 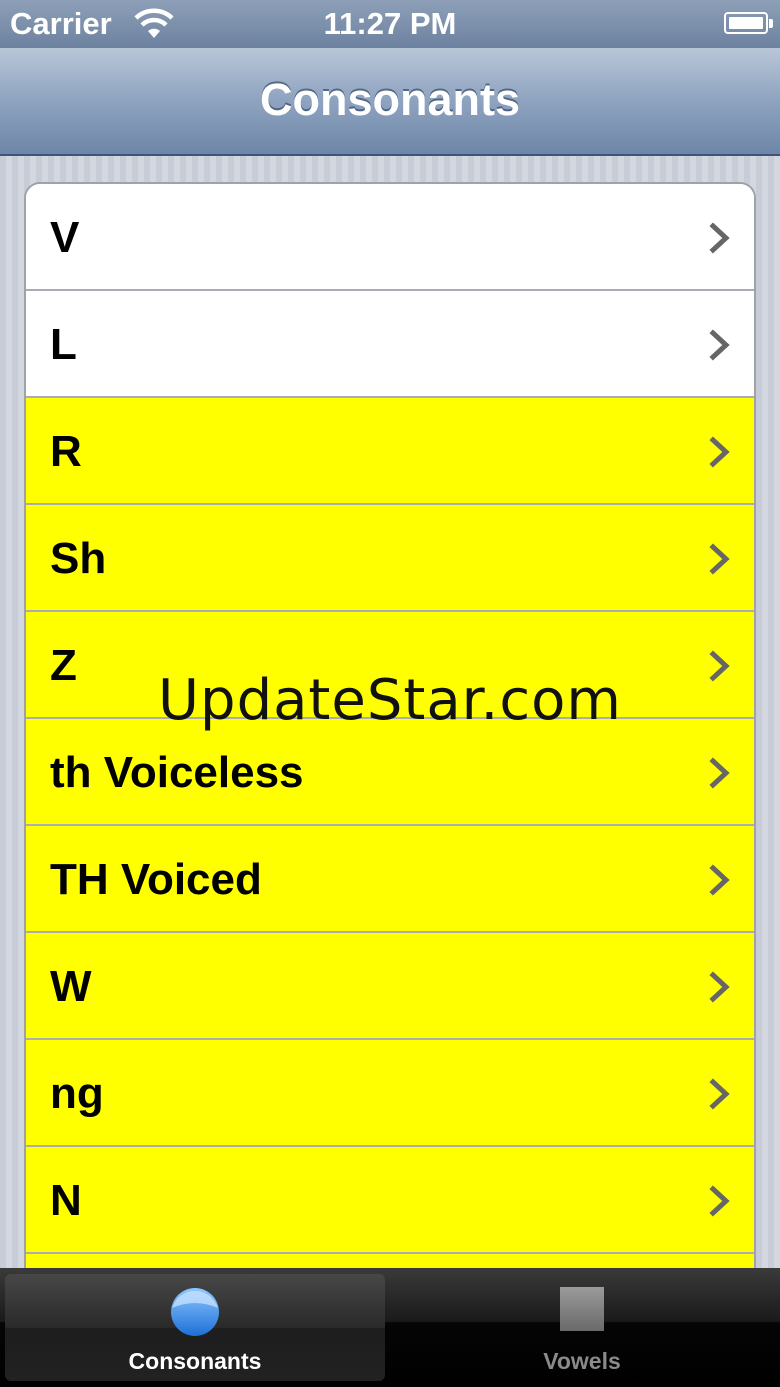 What do you see at coordinates (390, 986) in the screenshot?
I see `list-item: W` at bounding box center [390, 986].